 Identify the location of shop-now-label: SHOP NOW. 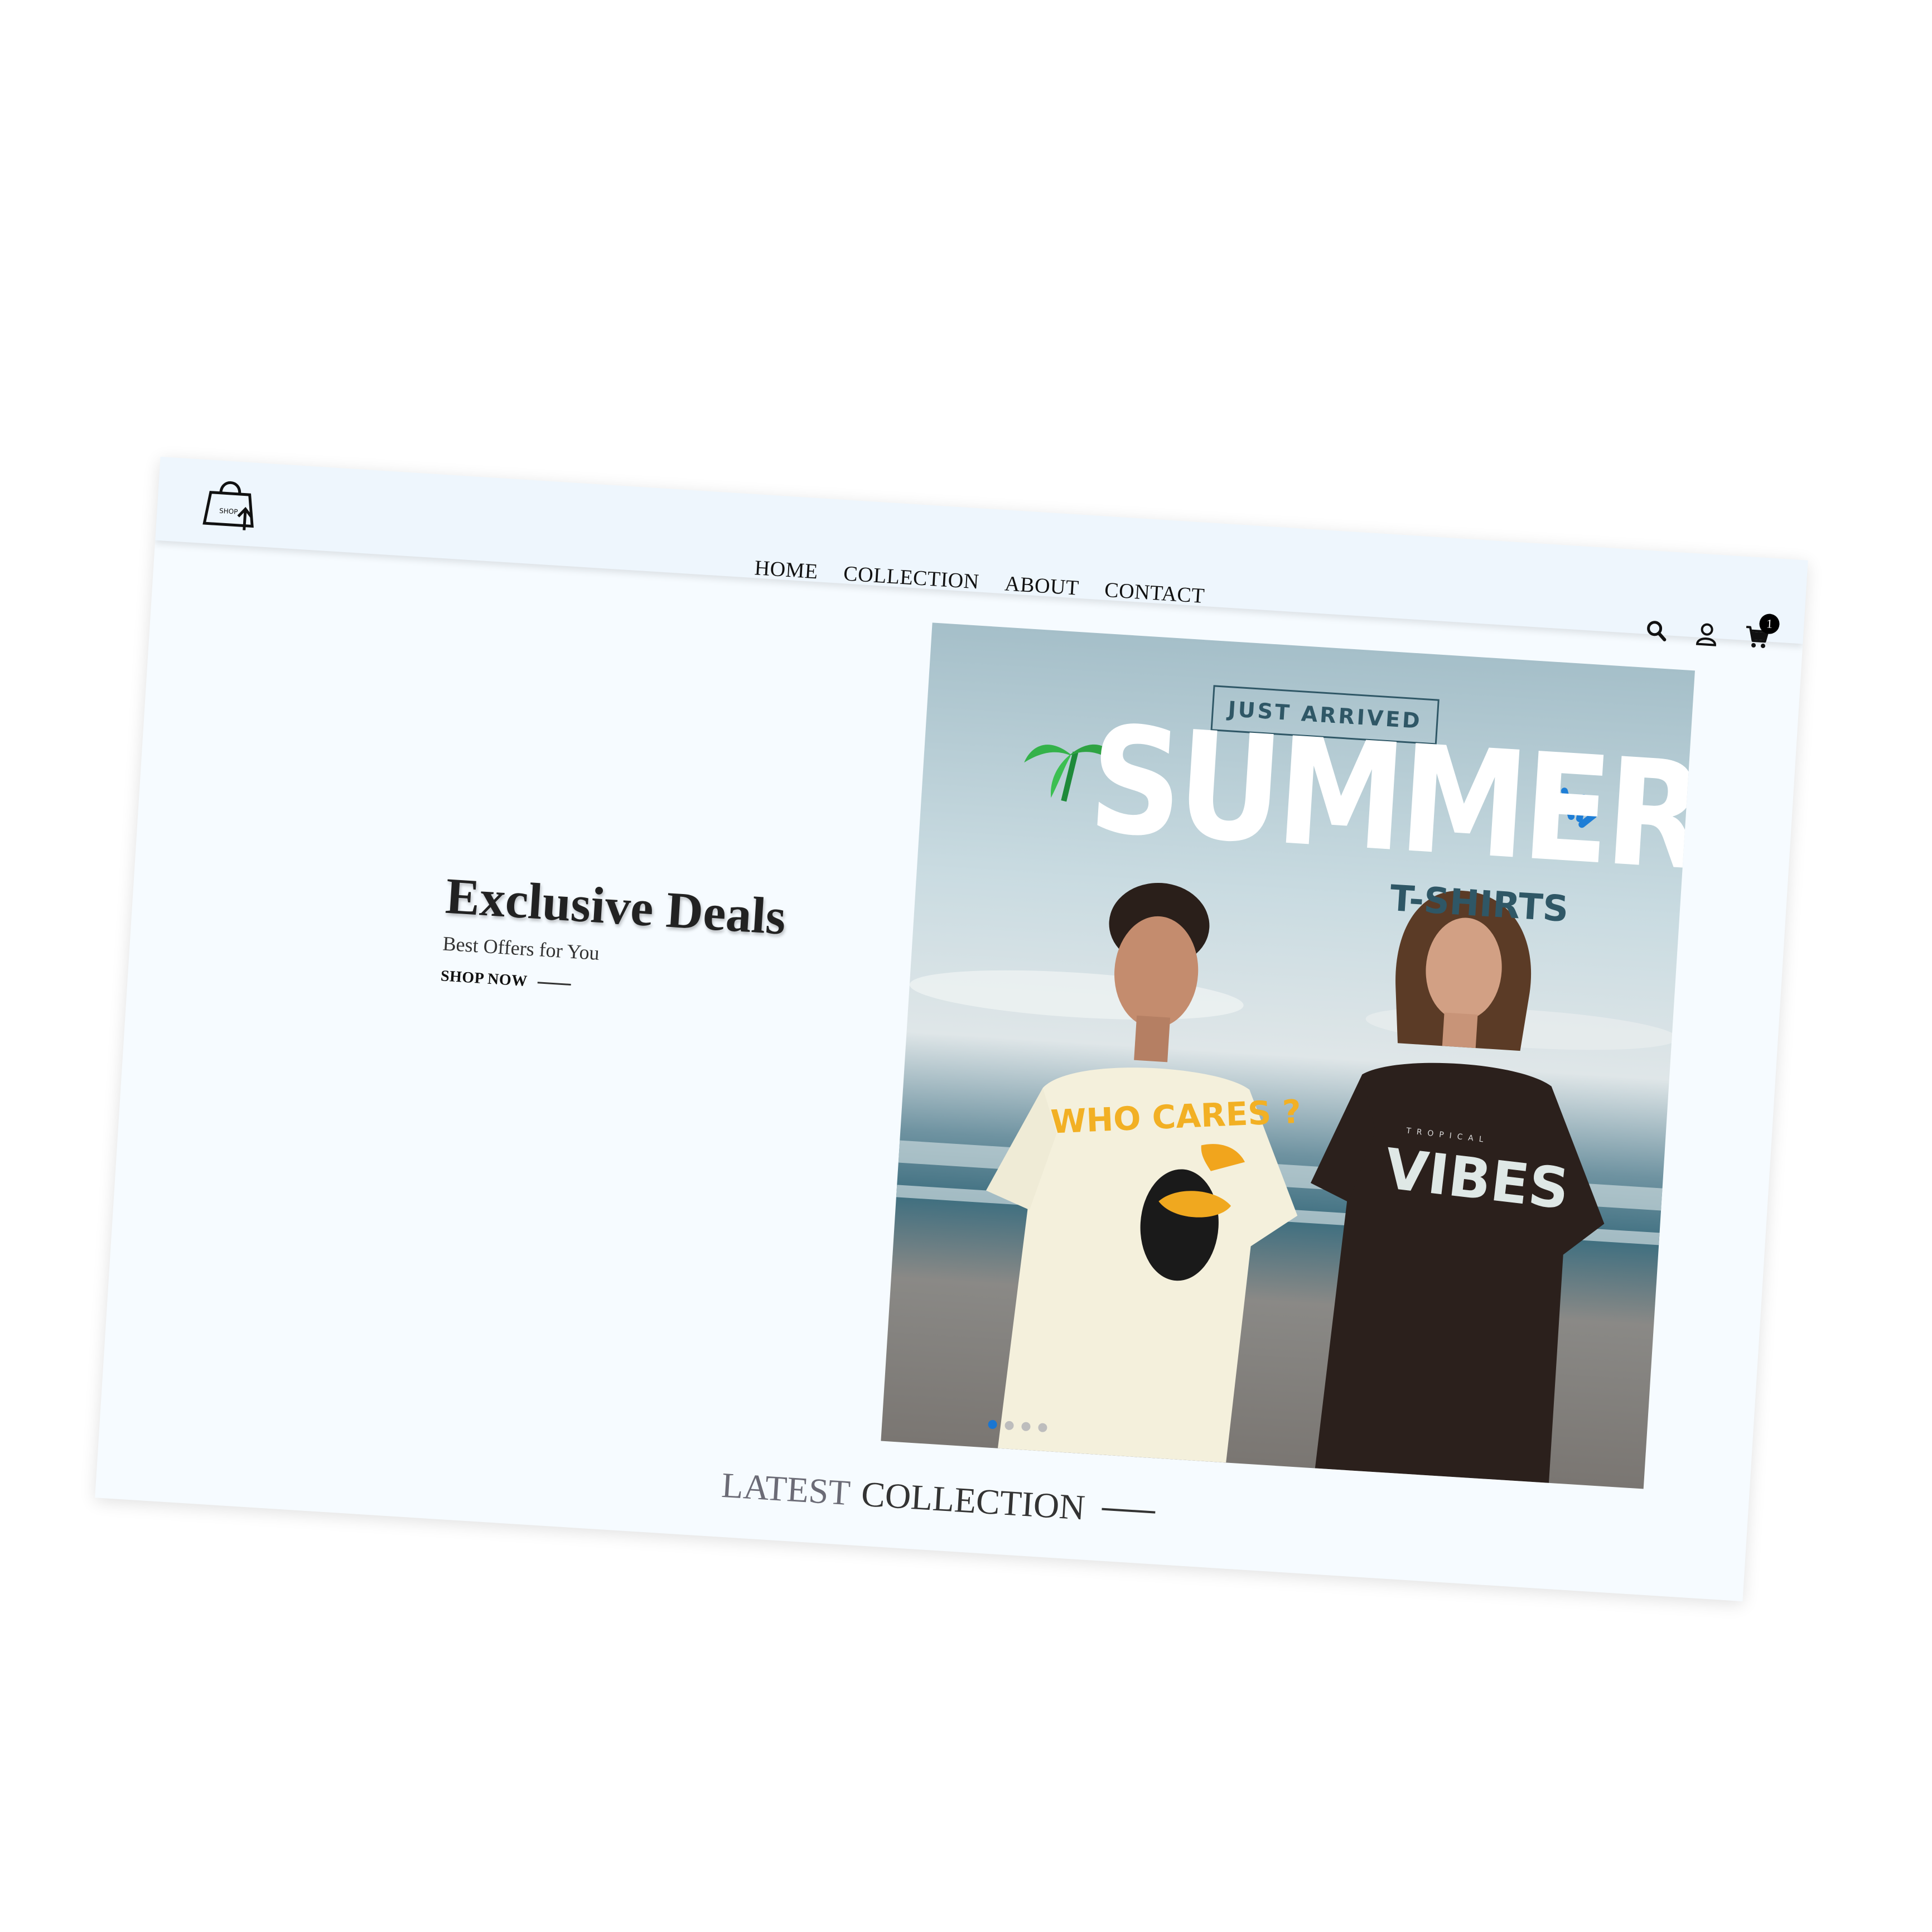
(484, 979).